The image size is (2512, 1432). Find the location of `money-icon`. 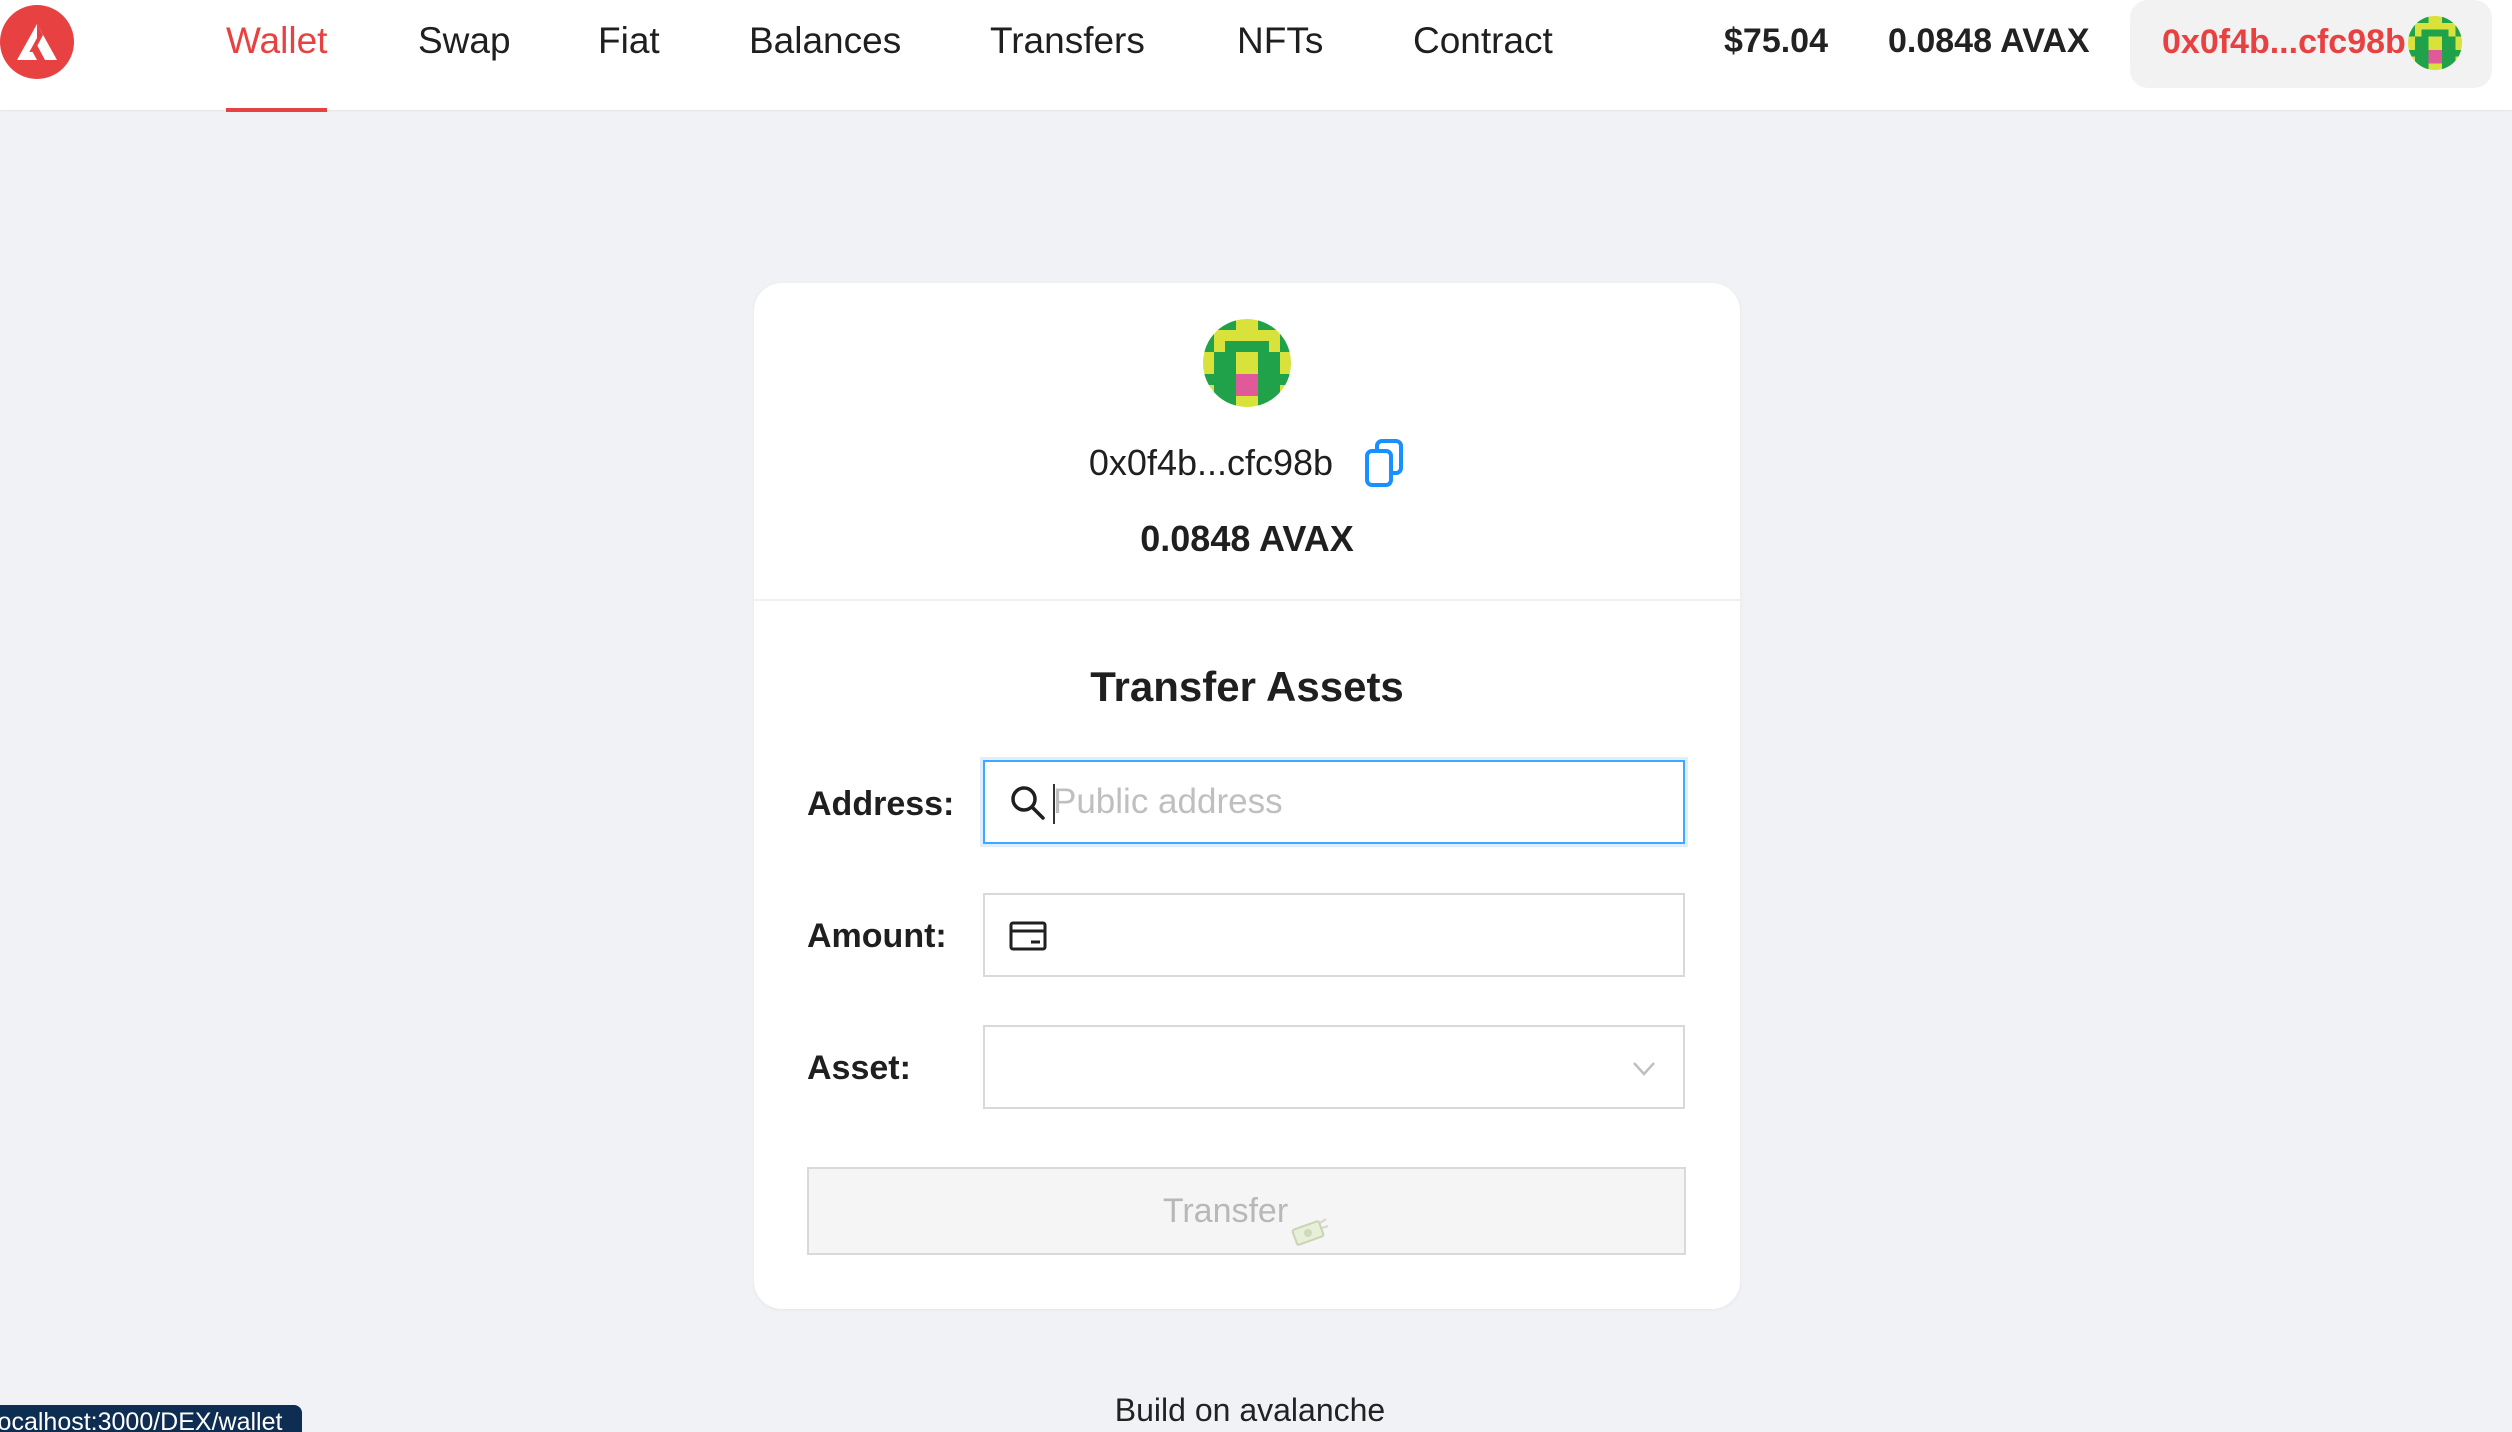

money-icon is located at coordinates (1310, 1221).